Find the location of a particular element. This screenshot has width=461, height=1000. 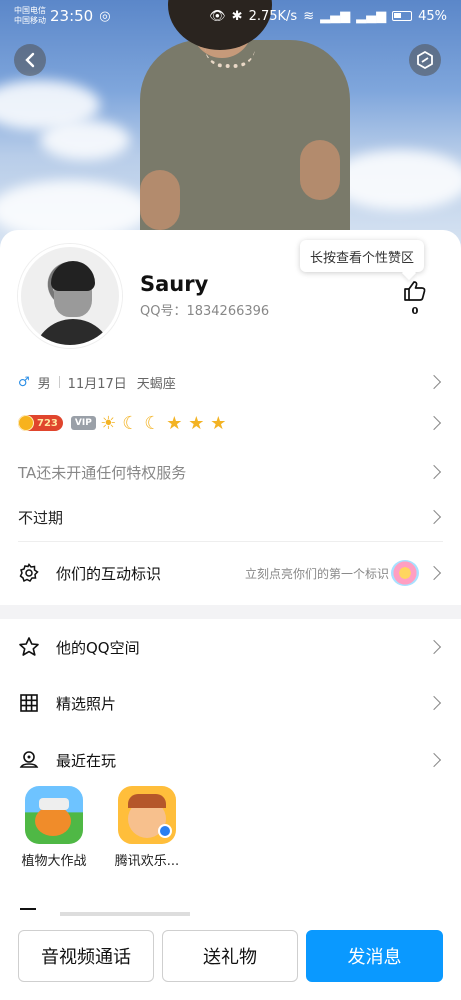

game-item: 植物大作战 is located at coordinates (54, 827).